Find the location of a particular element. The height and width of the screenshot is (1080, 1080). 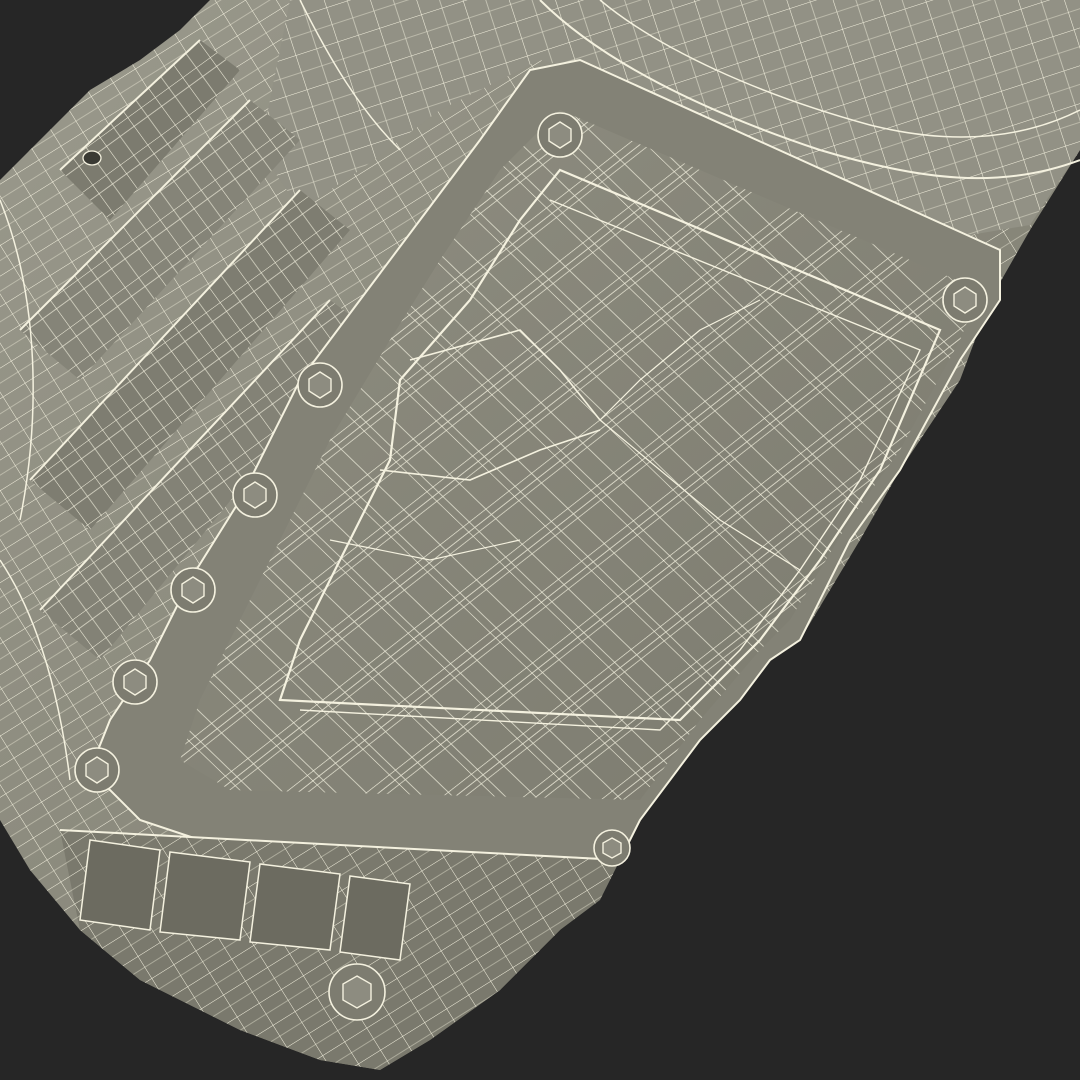

port-hole is located at coordinates (92, 158).